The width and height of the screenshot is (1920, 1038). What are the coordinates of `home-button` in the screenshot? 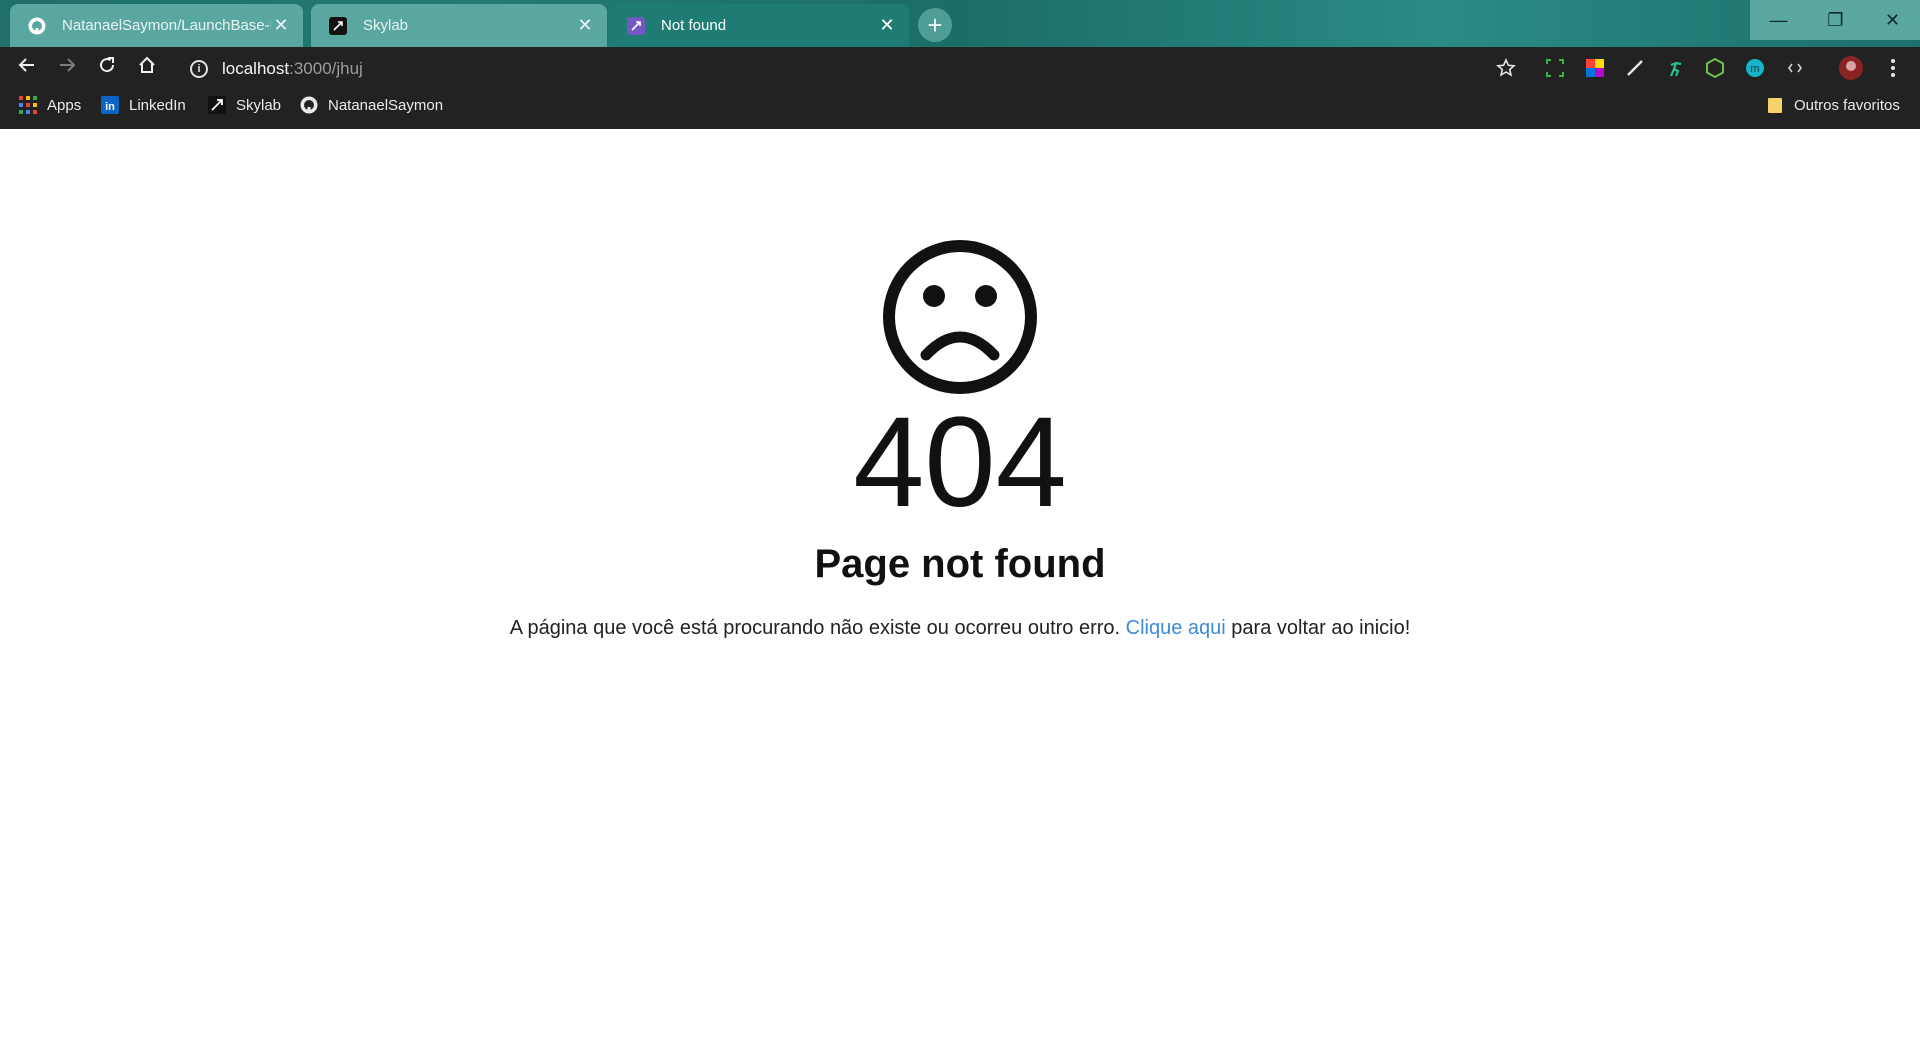 It's located at (147, 65).